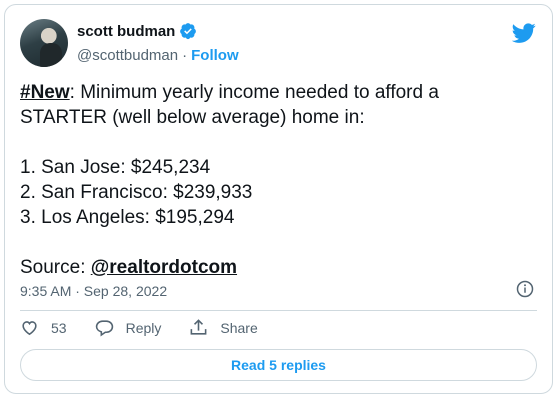 The image size is (559, 402). I want to click on author-name: scott budman, so click(126, 31).